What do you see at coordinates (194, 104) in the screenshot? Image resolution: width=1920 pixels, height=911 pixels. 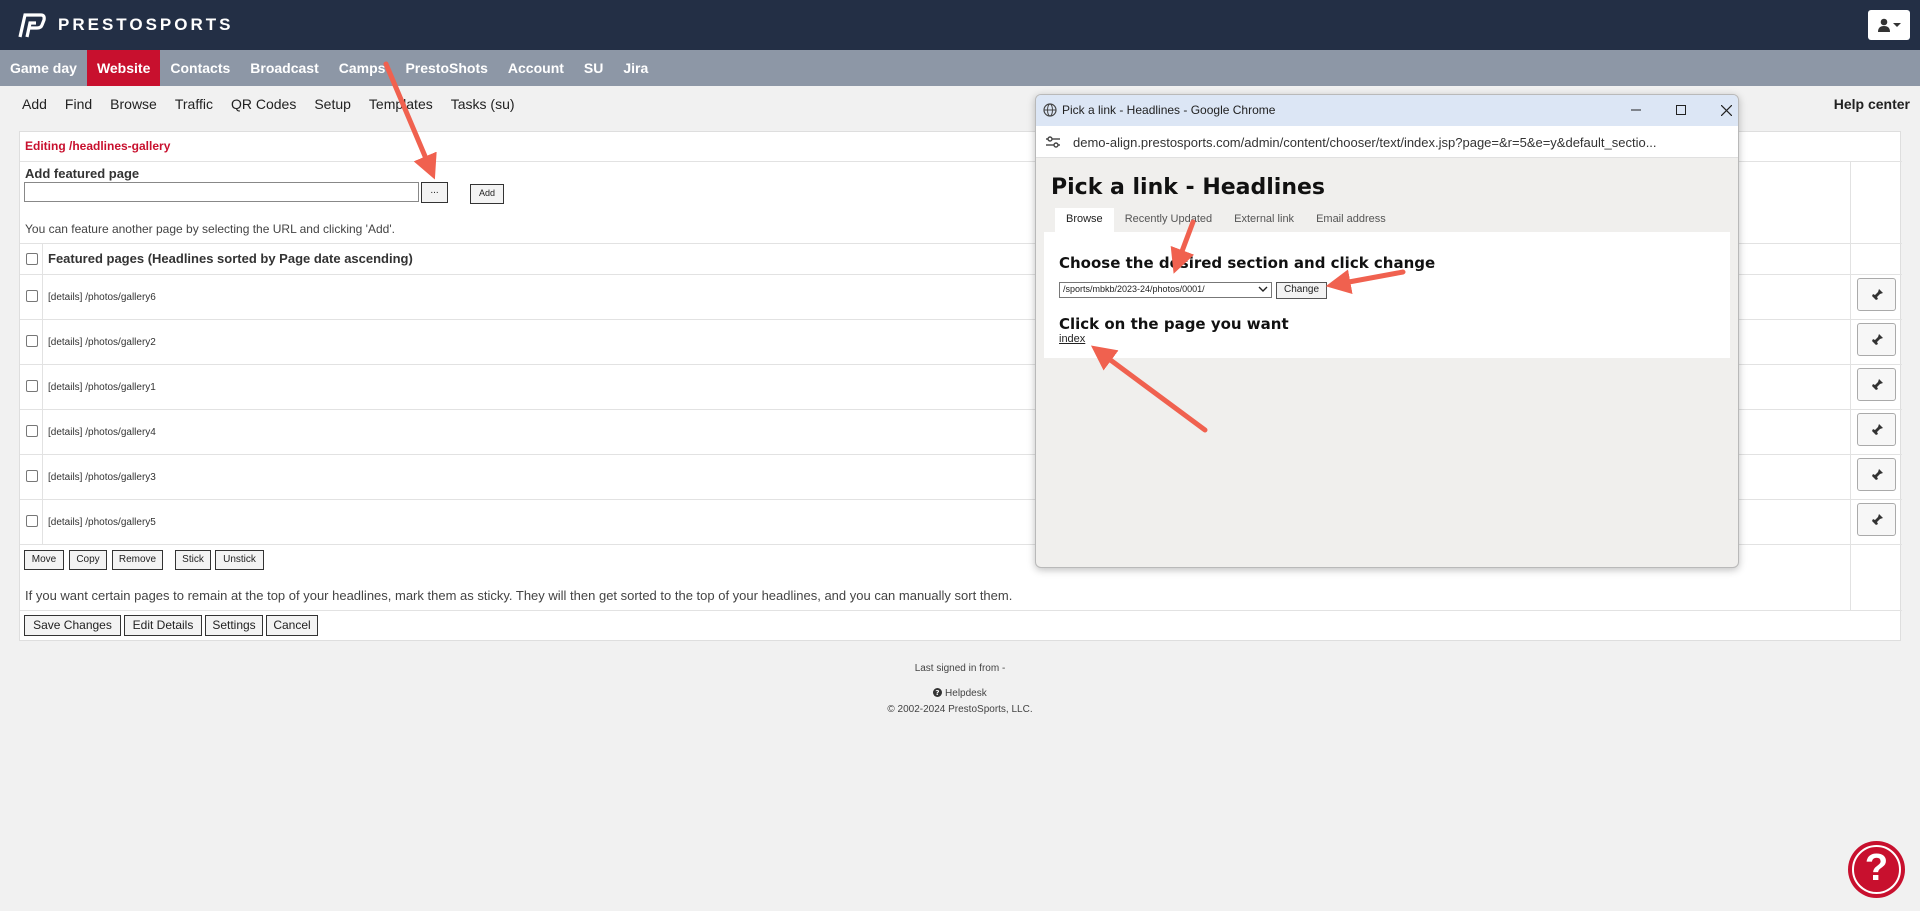 I see `subnav-traffic: Traffic` at bounding box center [194, 104].